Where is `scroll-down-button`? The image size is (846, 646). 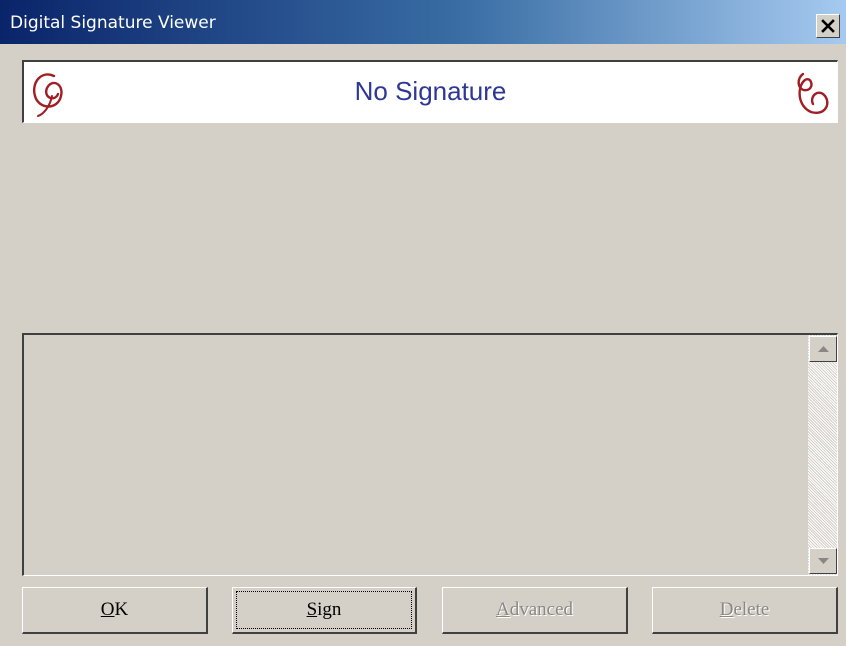
scroll-down-button is located at coordinates (823, 561).